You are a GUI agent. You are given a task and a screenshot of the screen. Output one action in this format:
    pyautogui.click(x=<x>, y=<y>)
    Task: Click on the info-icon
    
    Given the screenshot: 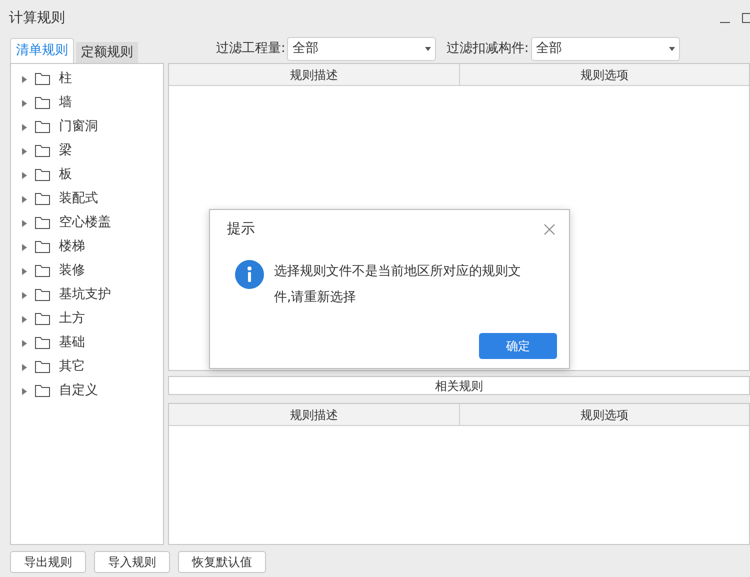 What is the action you would take?
    pyautogui.click(x=249, y=274)
    